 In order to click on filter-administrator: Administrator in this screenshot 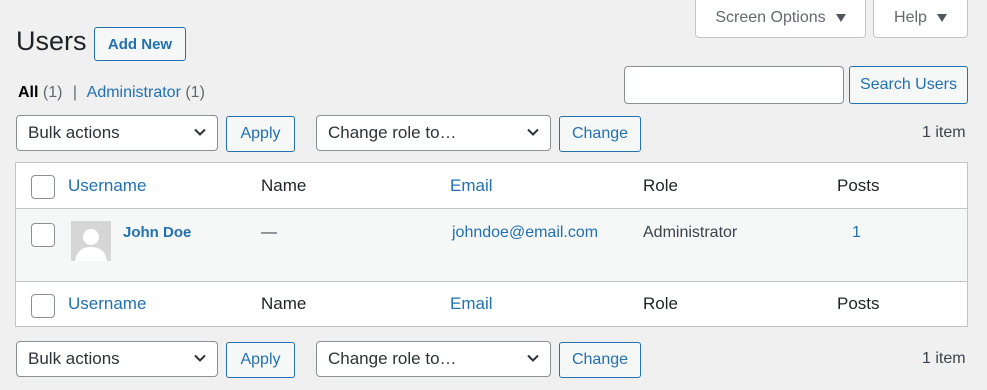, I will do `click(134, 92)`.